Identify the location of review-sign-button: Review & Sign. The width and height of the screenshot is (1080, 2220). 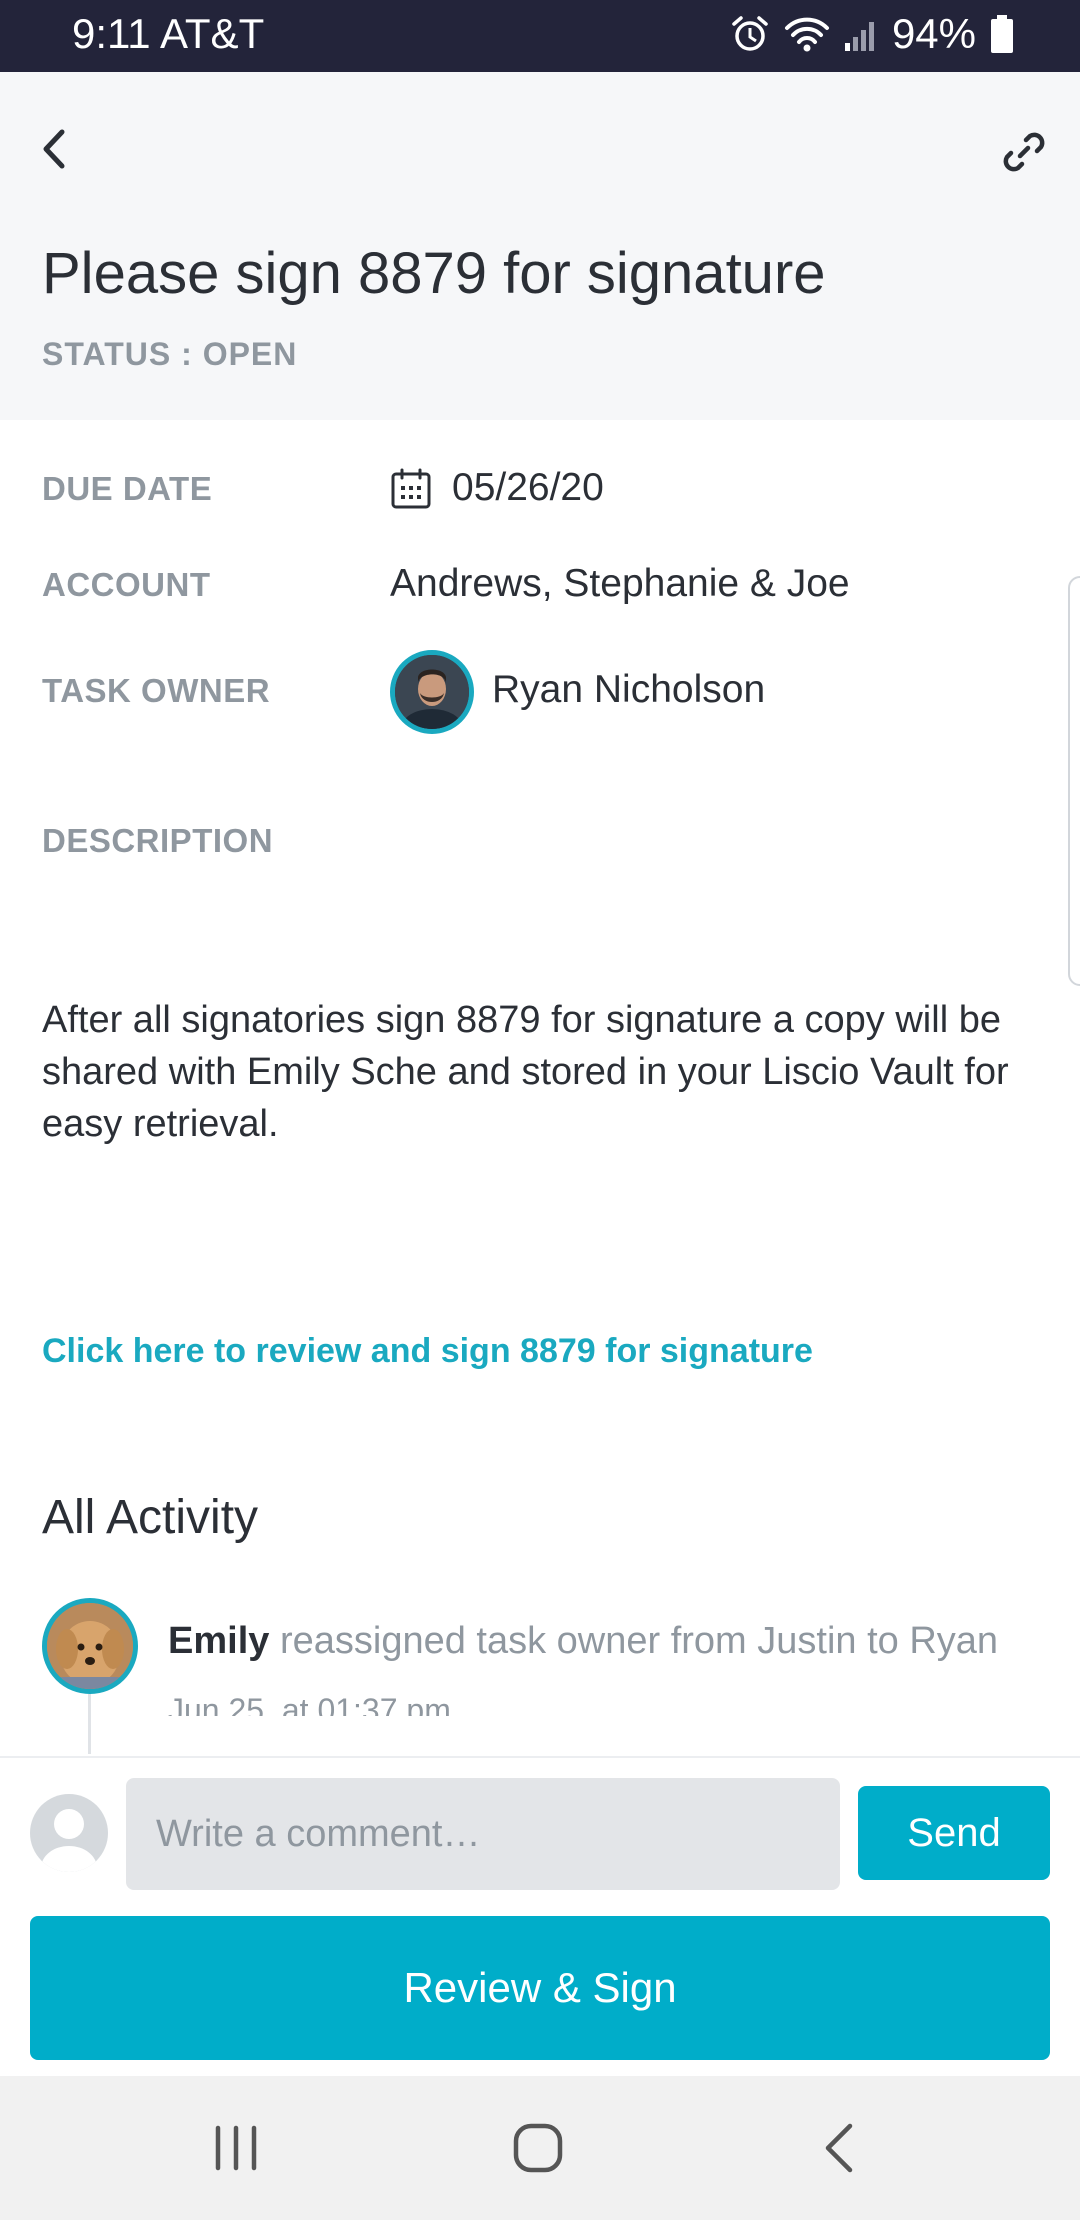
(540, 1988).